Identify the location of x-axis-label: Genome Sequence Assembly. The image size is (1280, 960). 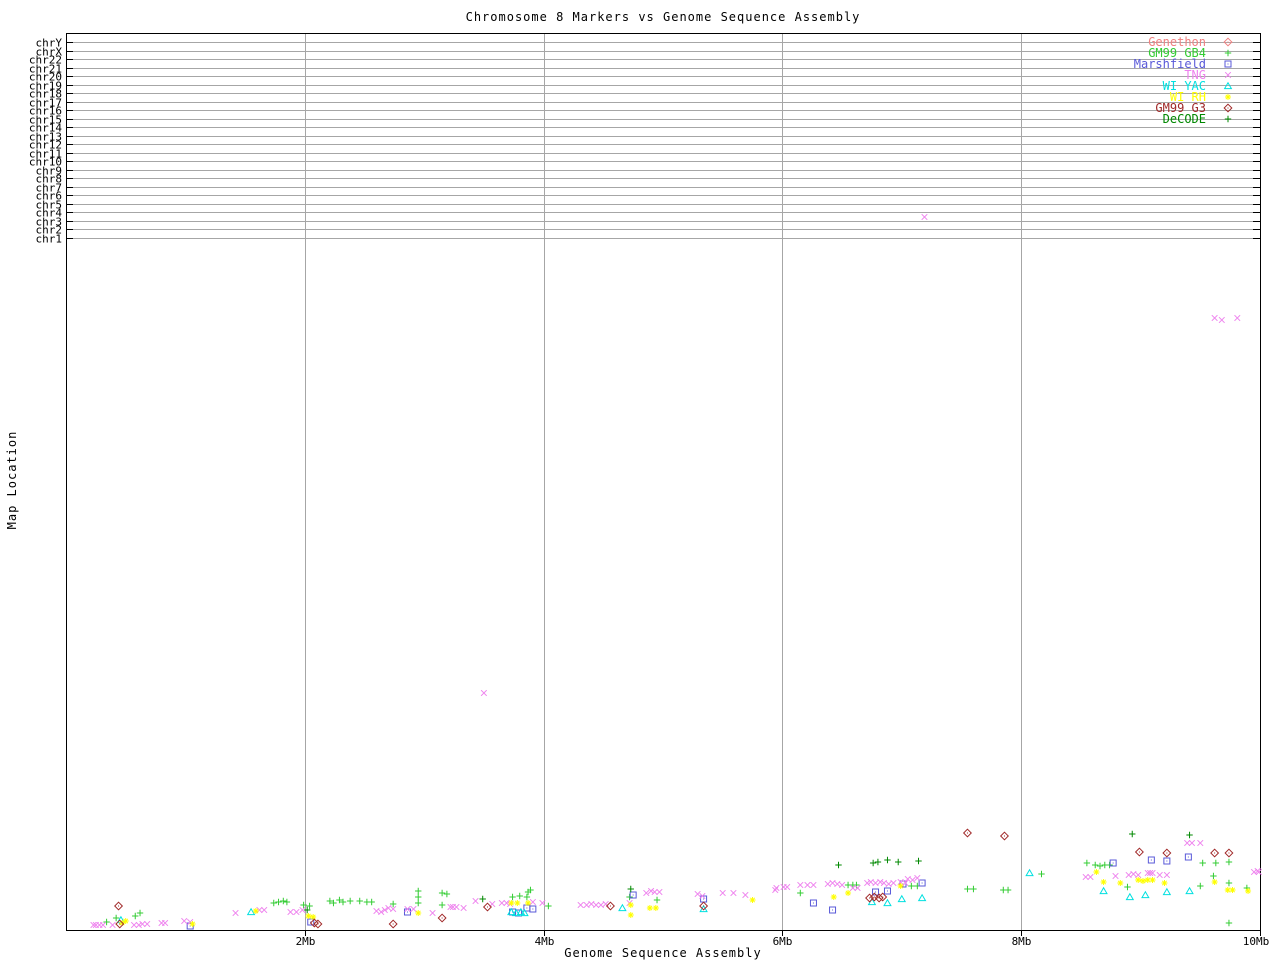
(663, 953).